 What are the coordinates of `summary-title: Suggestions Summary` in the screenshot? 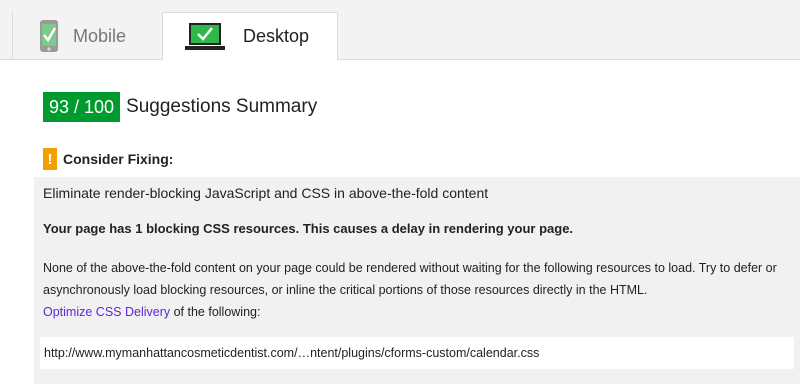 It's located at (222, 106).